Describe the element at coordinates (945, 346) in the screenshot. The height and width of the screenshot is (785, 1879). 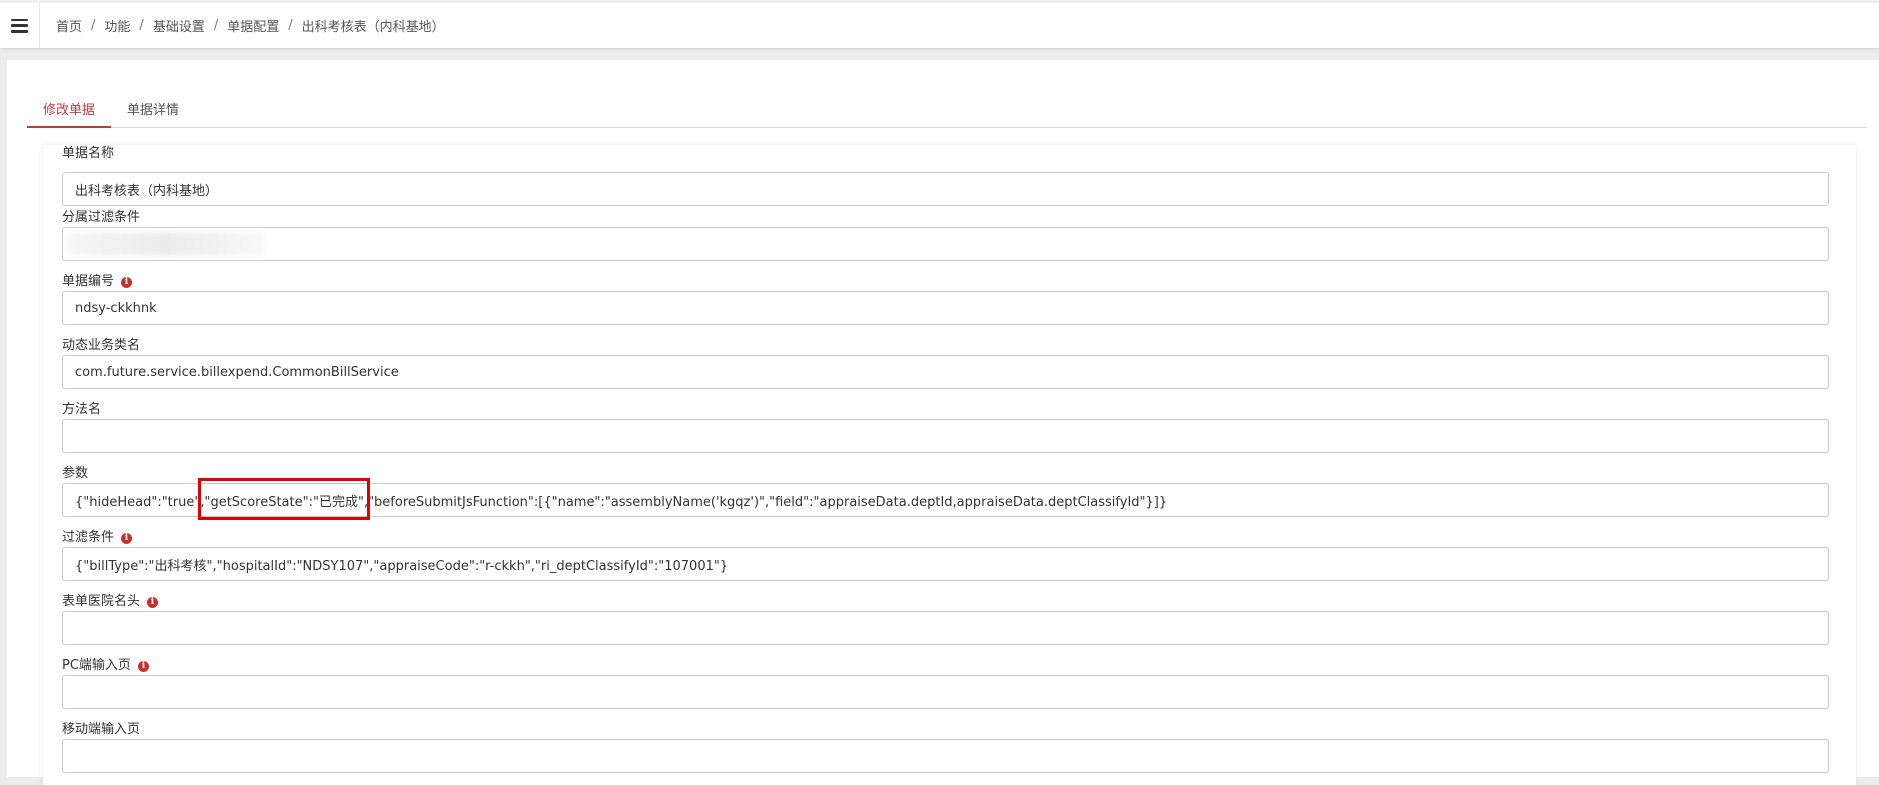
I see `dynamic-class-label: 动态业务类名` at that location.